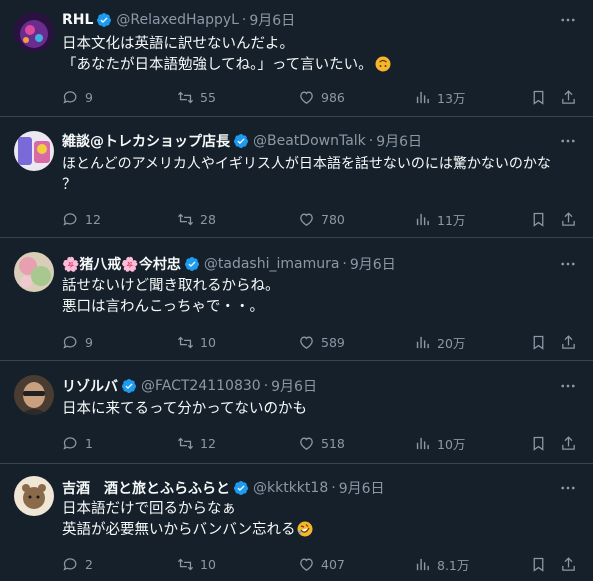 The image size is (593, 581). Describe the element at coordinates (290, 488) in the screenshot. I see `handle: @kktkkt18` at that location.